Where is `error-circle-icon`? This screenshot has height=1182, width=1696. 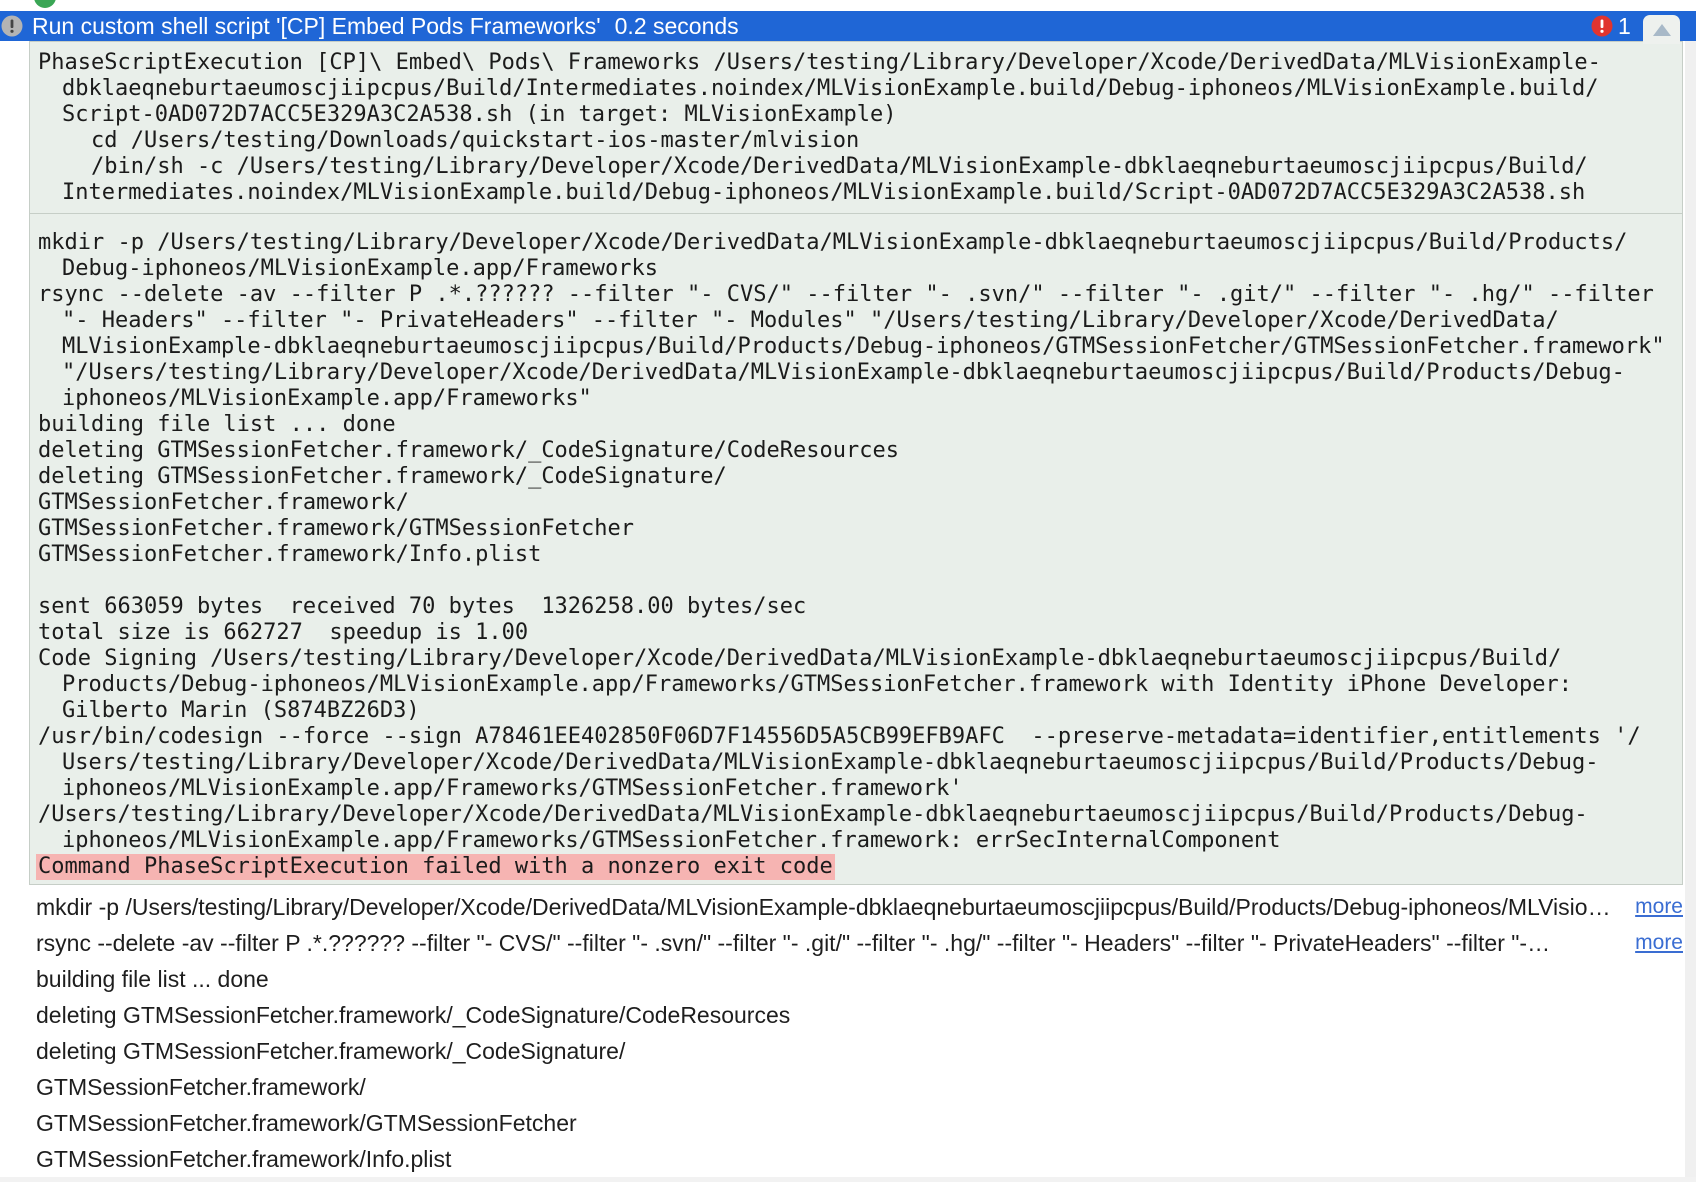 error-circle-icon is located at coordinates (1602, 26).